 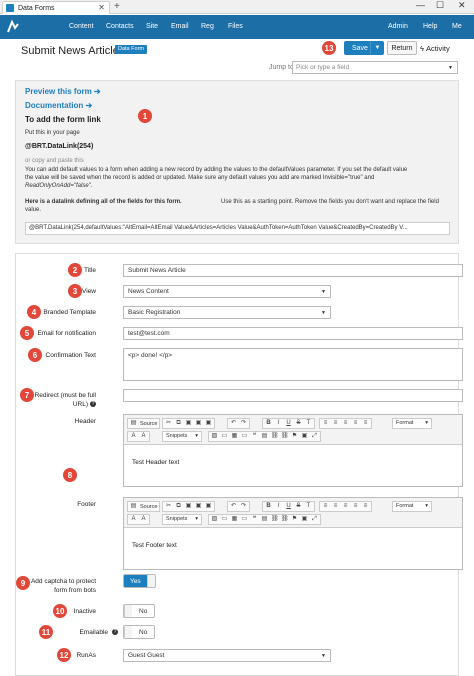 I want to click on put-this-text: Put this in your page, so click(x=52, y=133).